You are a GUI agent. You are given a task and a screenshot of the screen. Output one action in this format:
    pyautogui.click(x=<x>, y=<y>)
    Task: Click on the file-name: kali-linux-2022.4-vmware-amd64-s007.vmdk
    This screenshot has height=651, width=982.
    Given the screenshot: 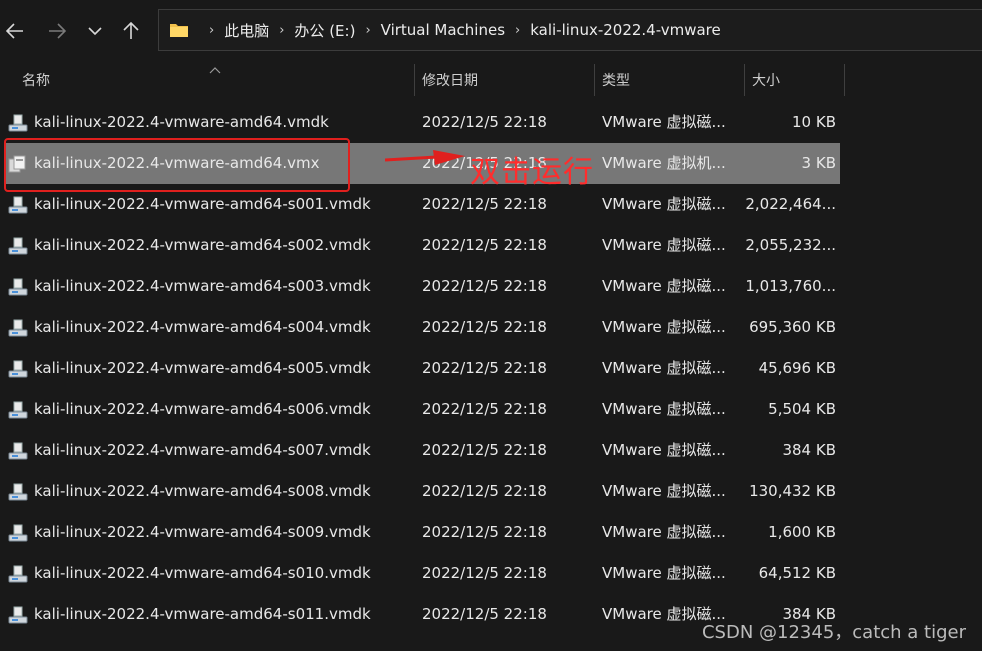 What is the action you would take?
    pyautogui.click(x=202, y=450)
    